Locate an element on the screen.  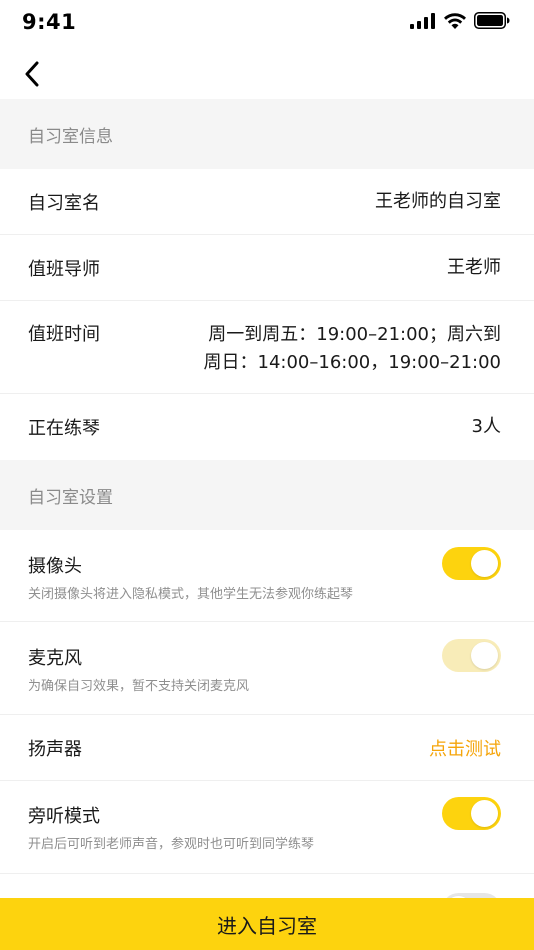
speaker-test-link: 点击测试 is located at coordinates (465, 748).